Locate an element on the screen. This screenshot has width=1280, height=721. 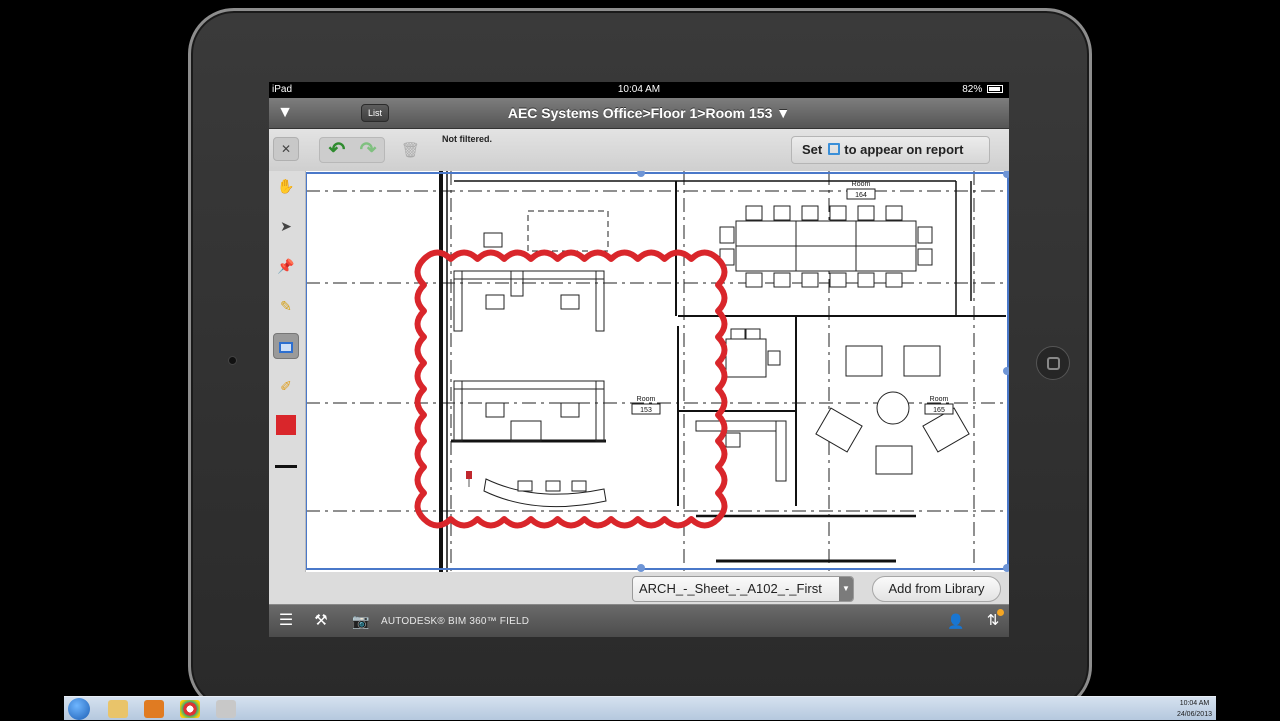
tool-palette: ✋ ➤ 📌 ✎ ✐ is located at coordinates (287, 387).